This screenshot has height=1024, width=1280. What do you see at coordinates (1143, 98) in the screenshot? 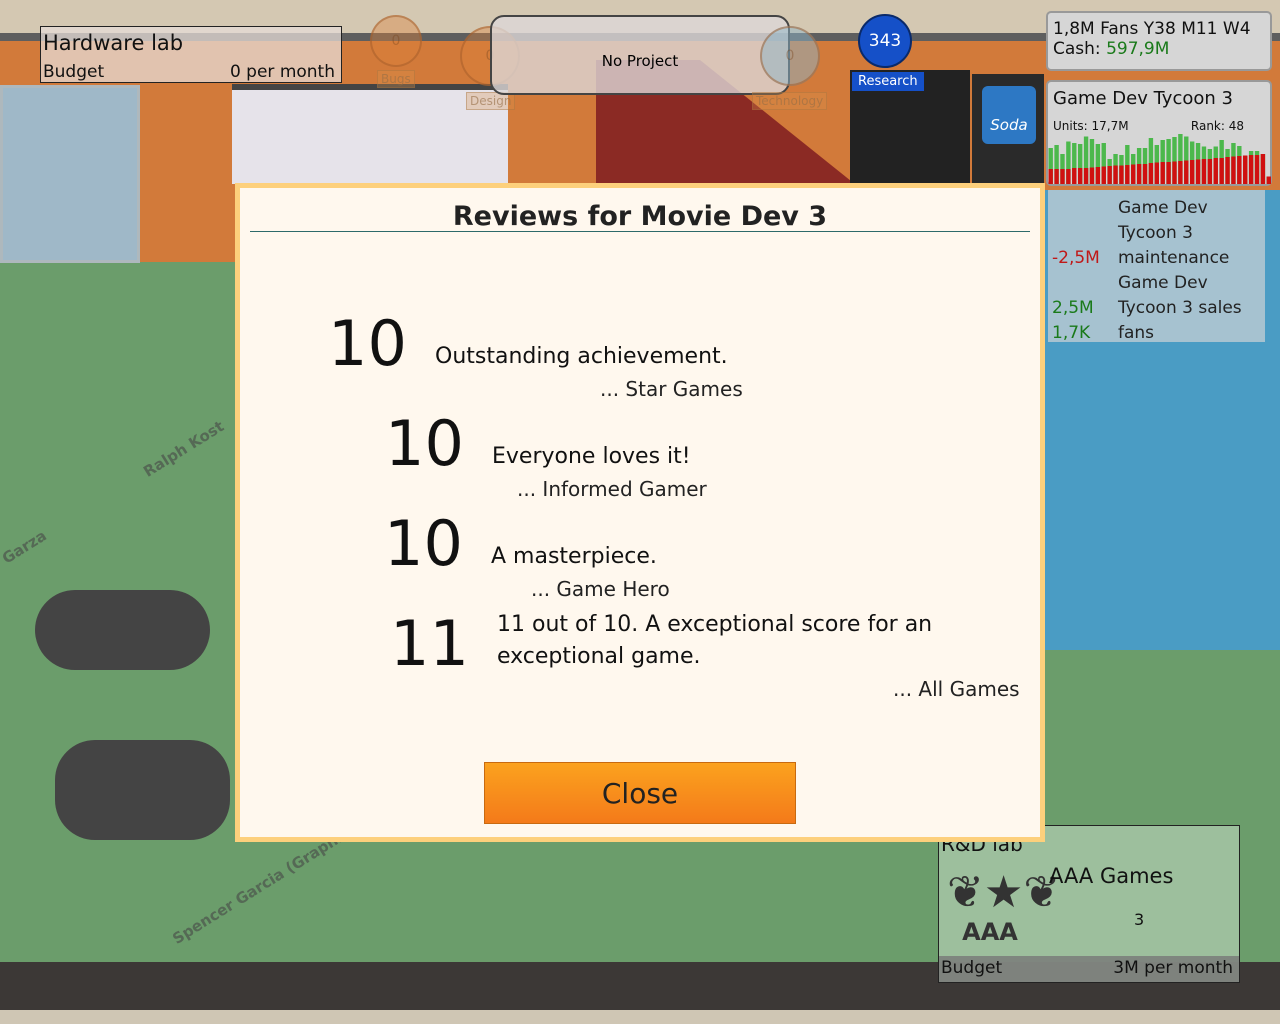
I see `game-name: Game Dev Tycoon 3` at bounding box center [1143, 98].